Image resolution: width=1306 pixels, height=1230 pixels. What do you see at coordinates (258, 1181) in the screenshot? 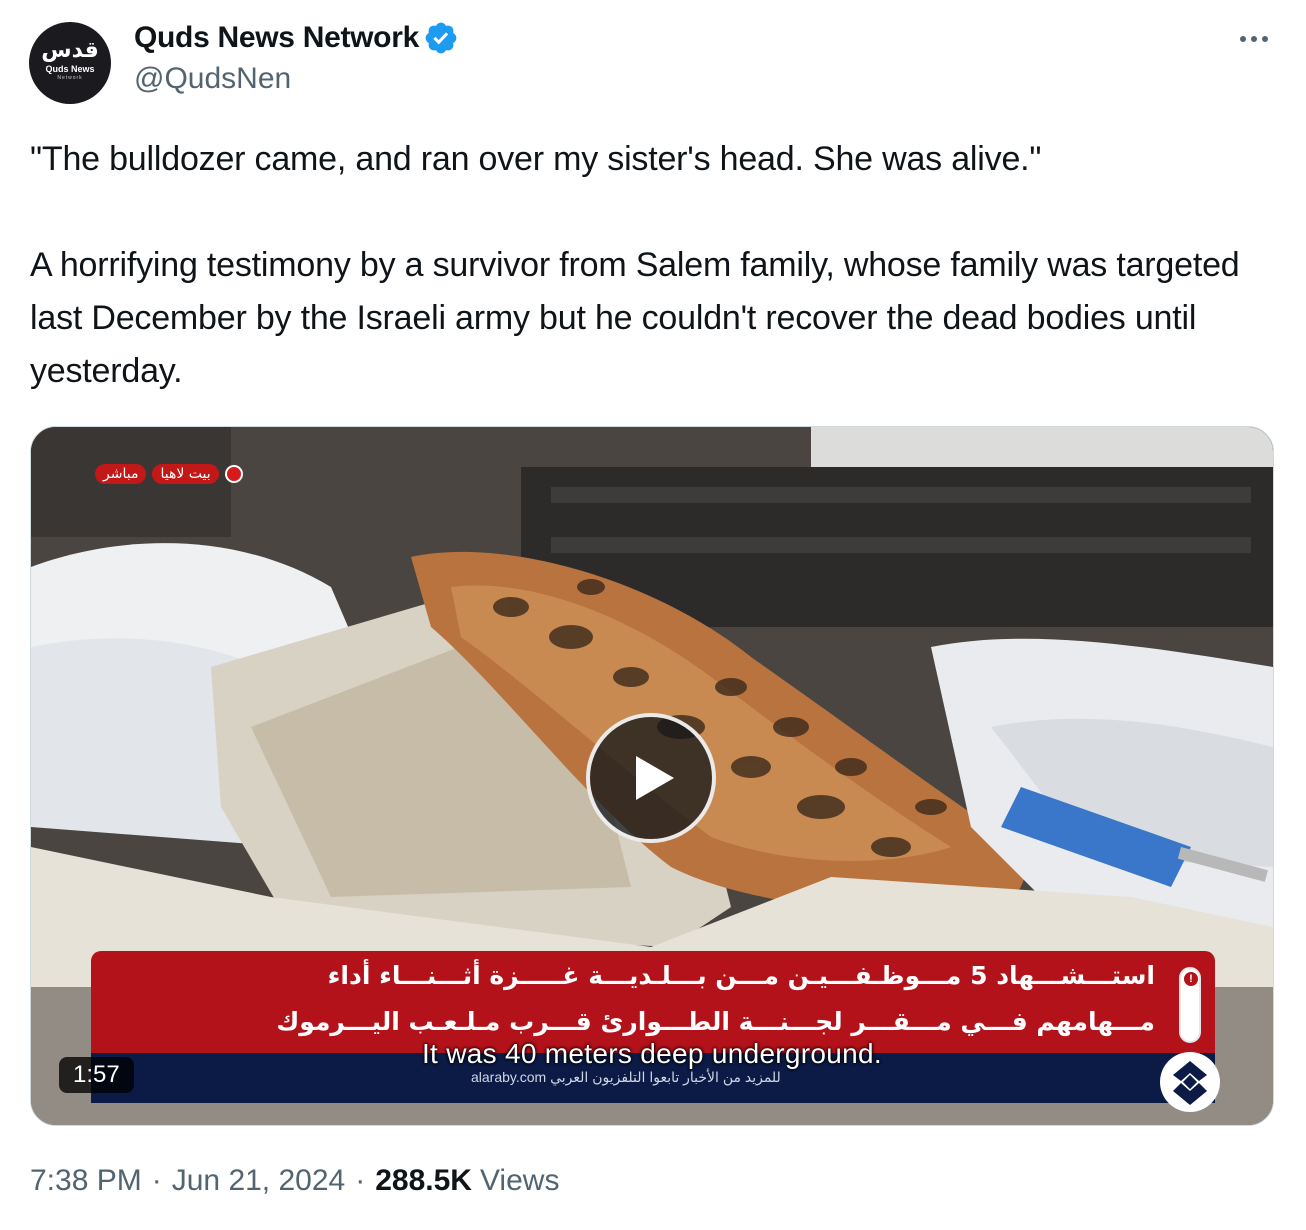
I see `tweet-date: Jun 21, 2024` at bounding box center [258, 1181].